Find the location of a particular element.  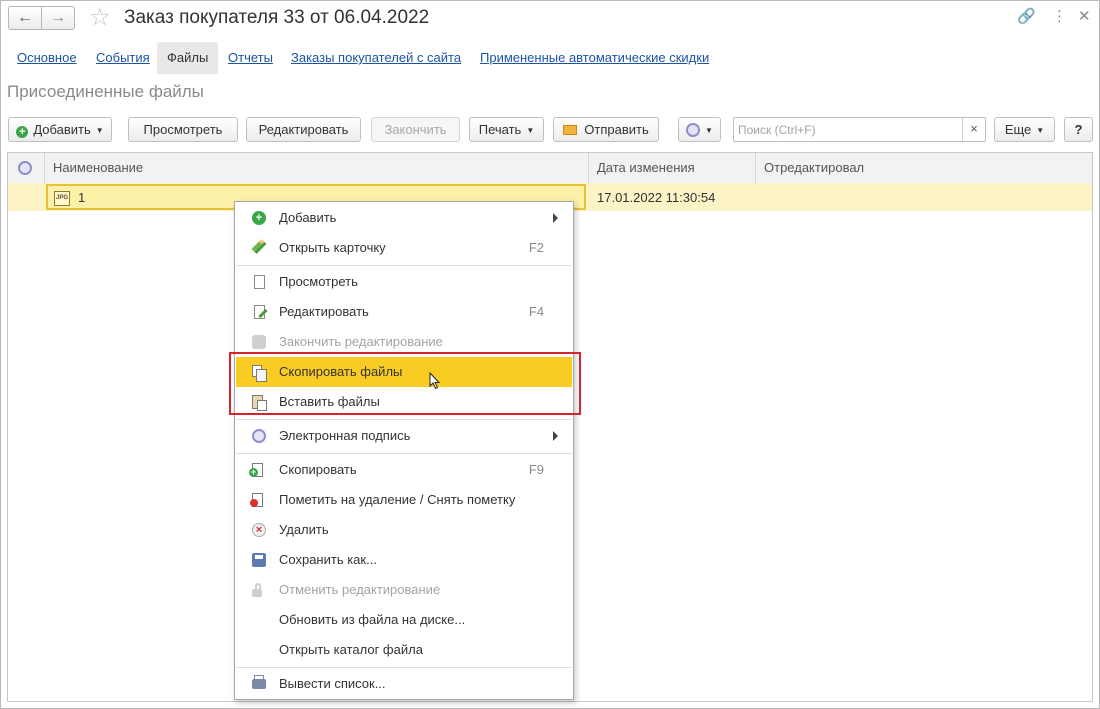

menu-item-cancel-edit: Отменить редактирование is located at coordinates (404, 590).